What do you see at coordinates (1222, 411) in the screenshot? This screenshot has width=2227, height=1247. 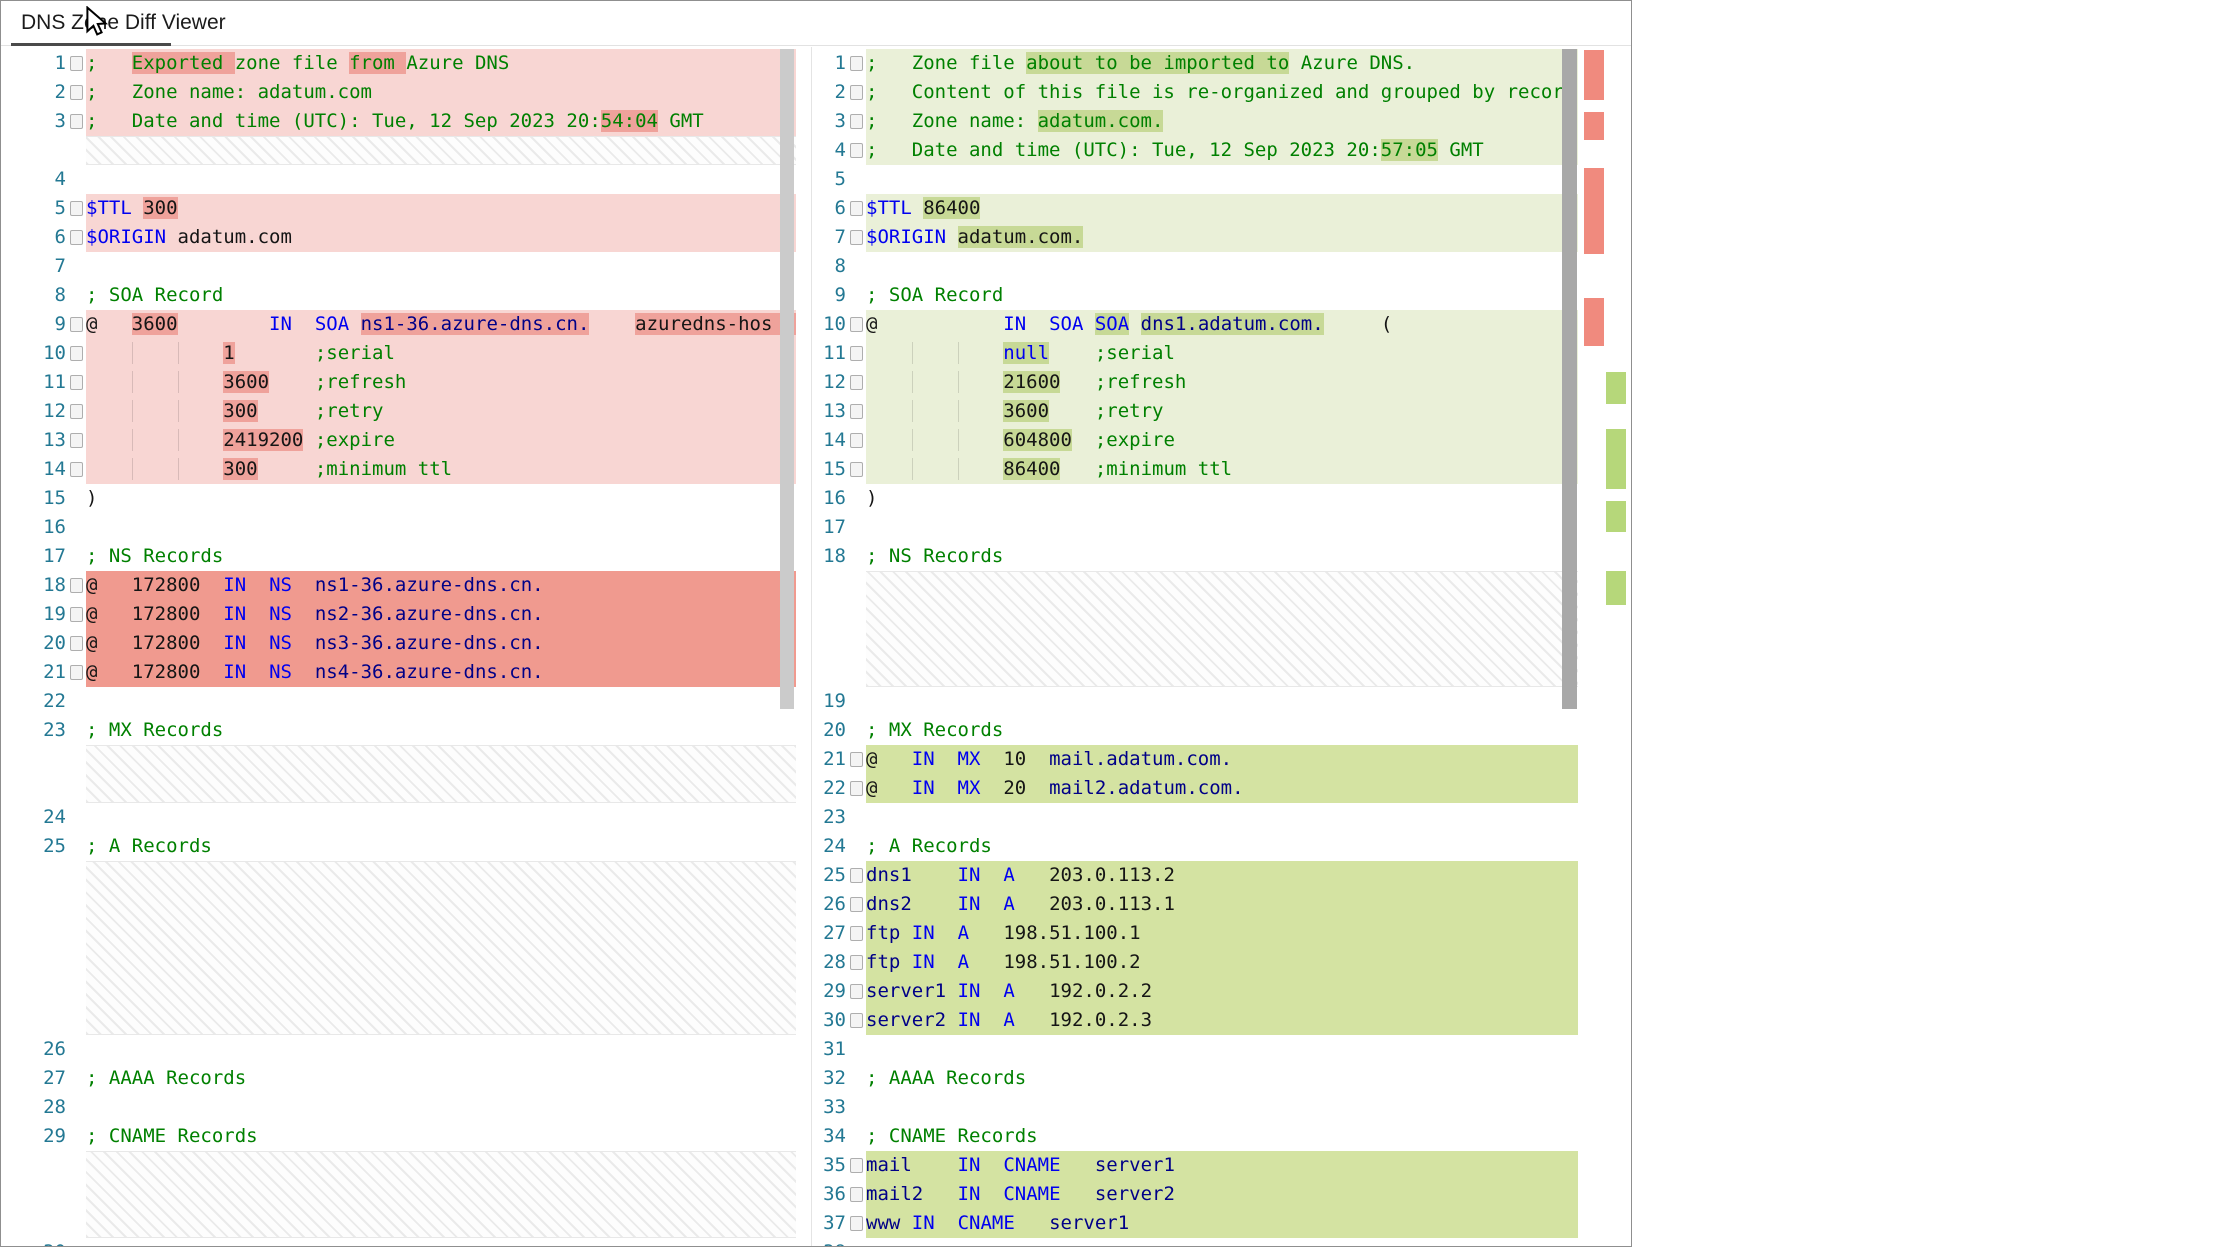 I see `line-content: 3600 ;retry` at bounding box center [1222, 411].